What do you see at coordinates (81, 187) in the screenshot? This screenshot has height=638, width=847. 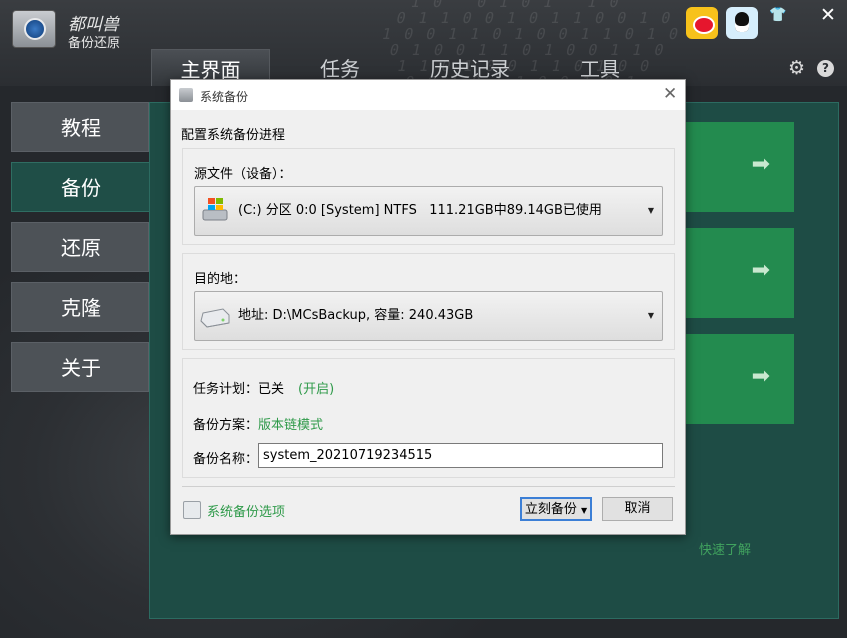 I see `sidebar-item-backup: 备份` at bounding box center [81, 187].